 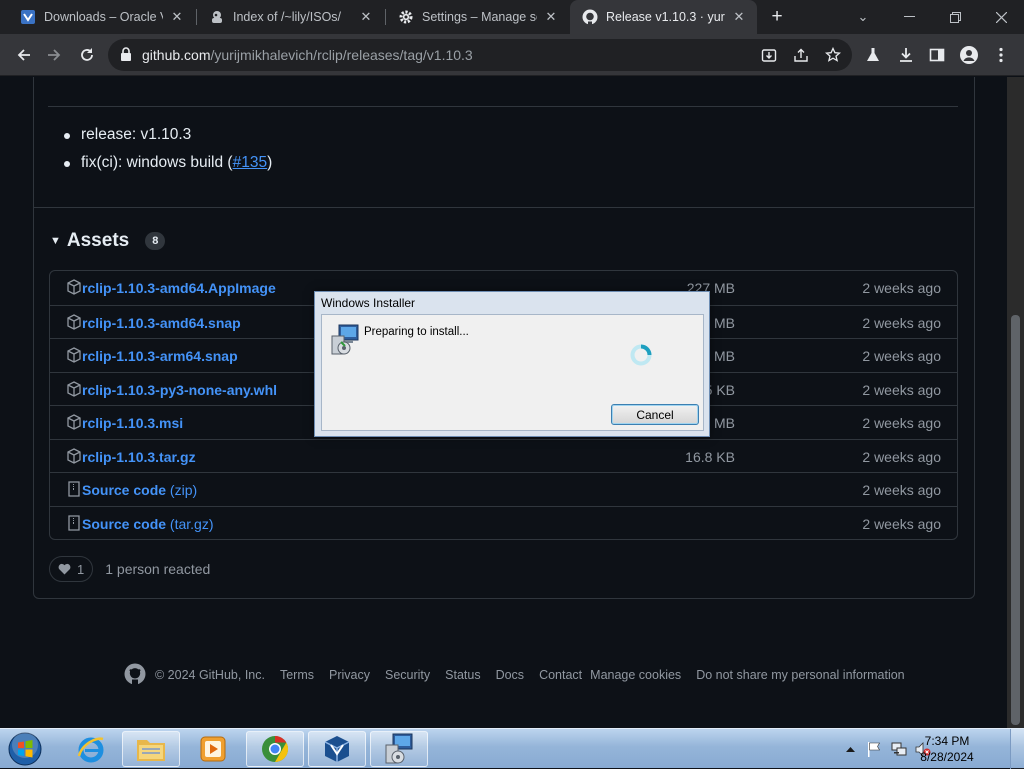 I want to click on forward-button, so click(x=54, y=55).